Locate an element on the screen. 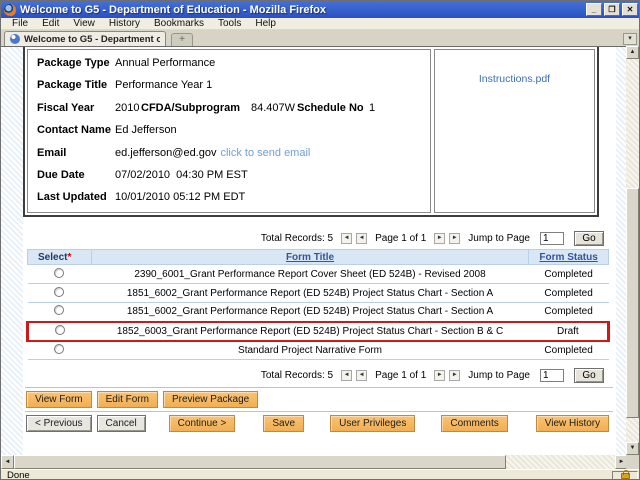 Image resolution: width=640 pixels, height=480 pixels. jump-to-page-label: Jump to Page is located at coordinates (499, 238).